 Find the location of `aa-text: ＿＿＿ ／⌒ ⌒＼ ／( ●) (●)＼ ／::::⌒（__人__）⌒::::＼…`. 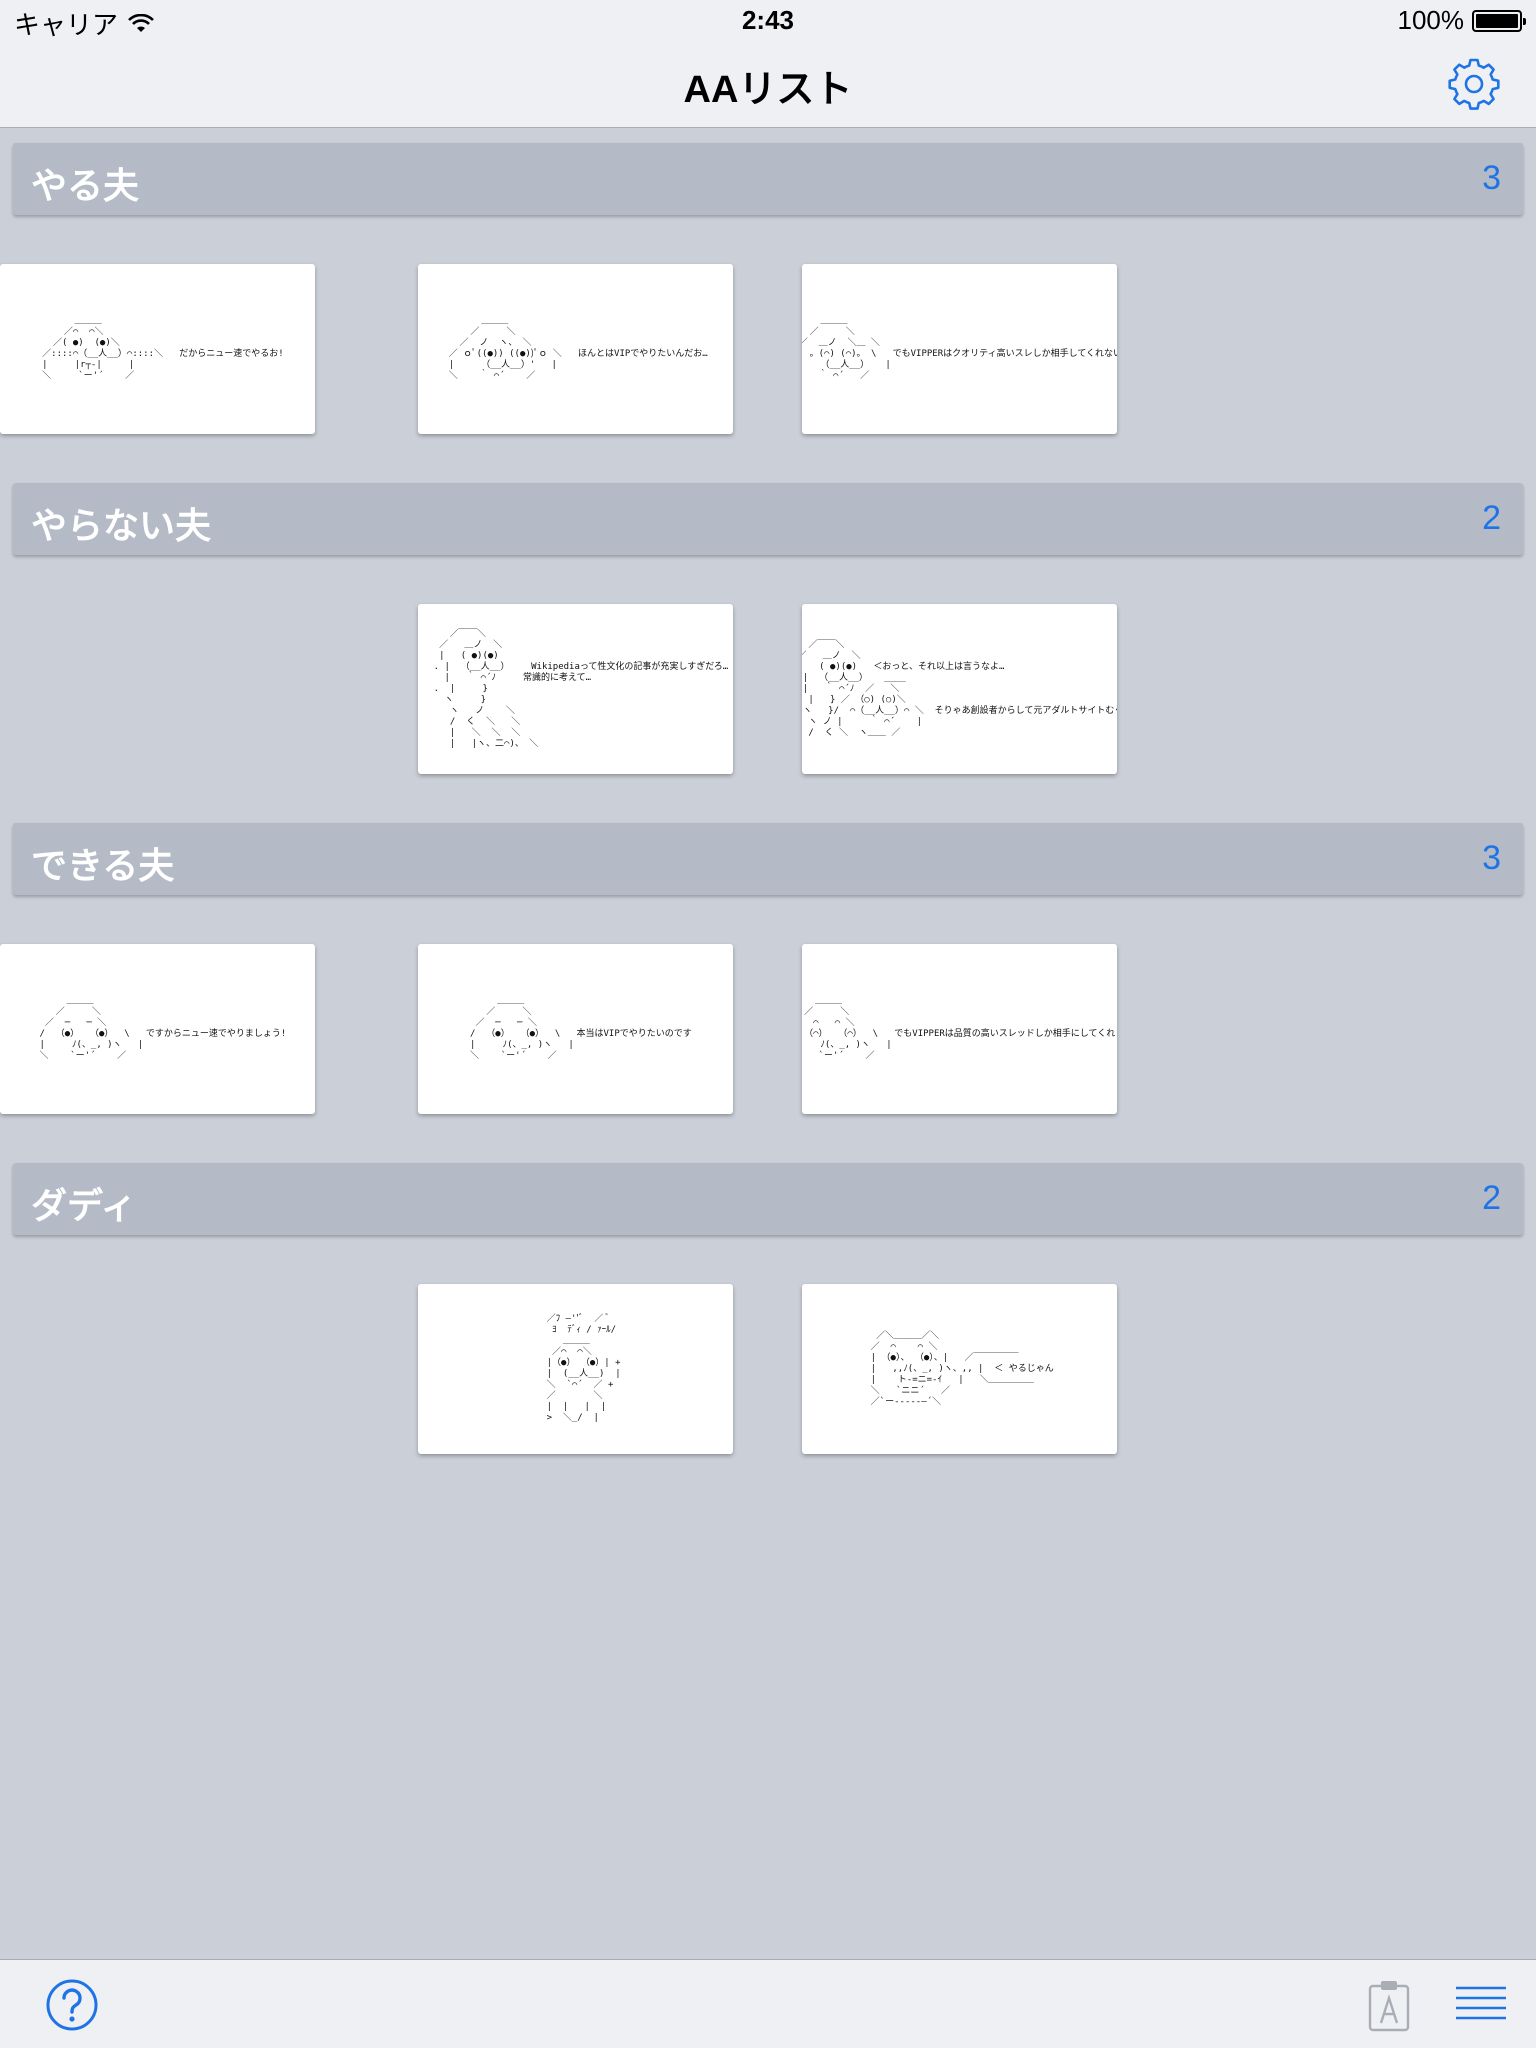

aa-text: ＿＿＿ ／⌒ ⌒＼ ／( ●) (●)＼ ／::::⌒（__人__）⌒::::＼… is located at coordinates (163, 348).